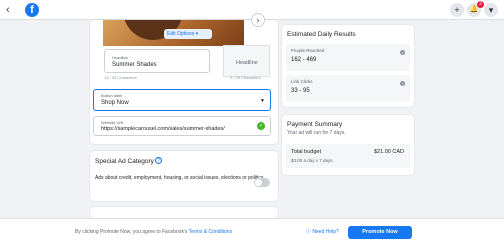 This screenshot has width=504, height=245. Describe the element at coordinates (262, 182) in the screenshot. I see `special-ad-toggle` at that location.